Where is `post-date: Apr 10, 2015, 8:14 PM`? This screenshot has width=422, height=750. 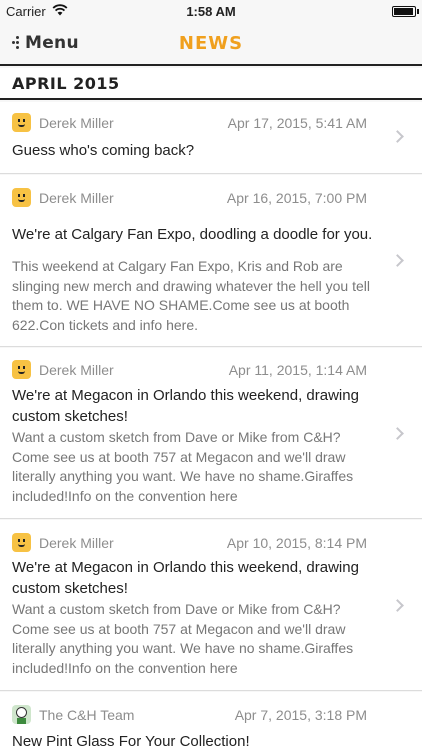
post-date: Apr 10, 2015, 8:14 PM is located at coordinates (296, 543).